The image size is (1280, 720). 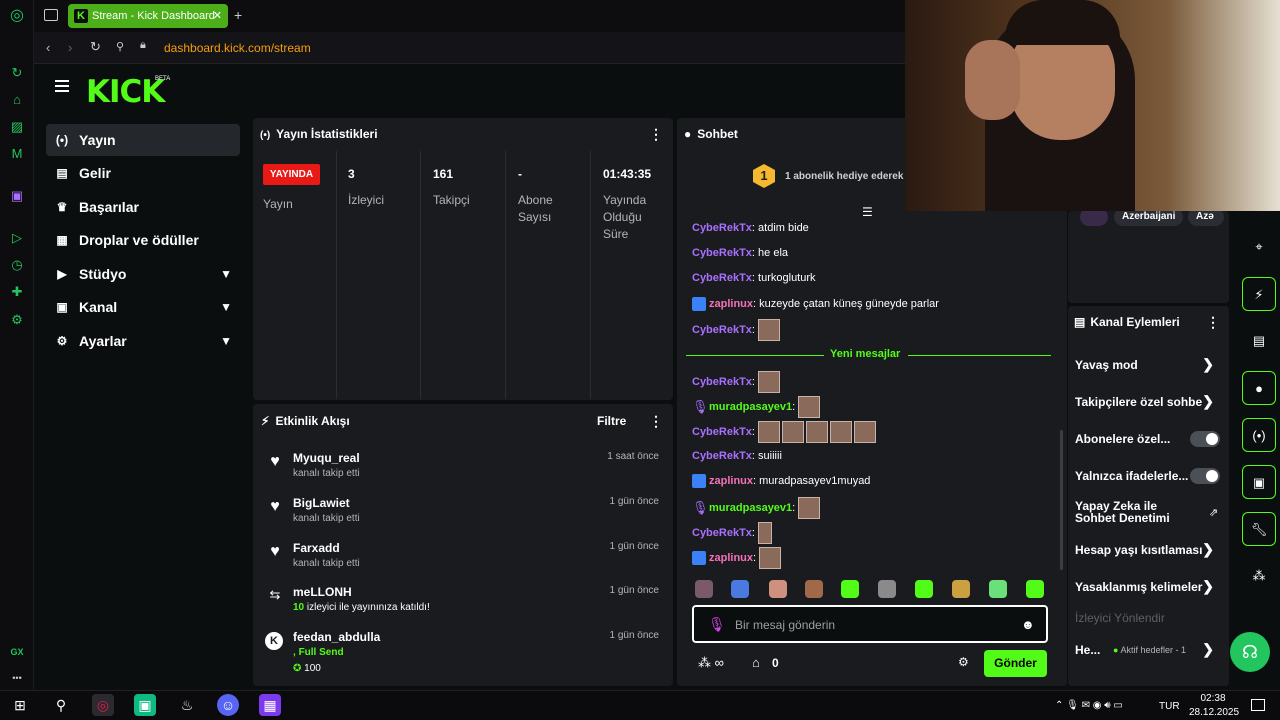 I want to click on notifications-icon, so click(x=1258, y=705).